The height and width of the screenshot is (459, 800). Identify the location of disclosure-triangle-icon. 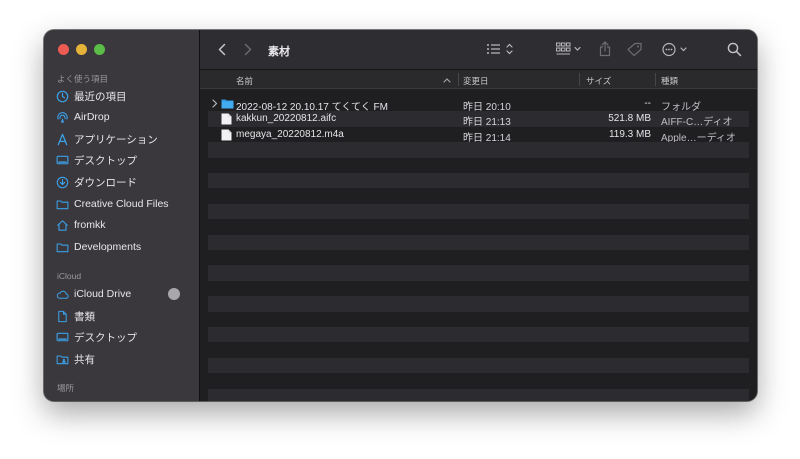
(215, 105).